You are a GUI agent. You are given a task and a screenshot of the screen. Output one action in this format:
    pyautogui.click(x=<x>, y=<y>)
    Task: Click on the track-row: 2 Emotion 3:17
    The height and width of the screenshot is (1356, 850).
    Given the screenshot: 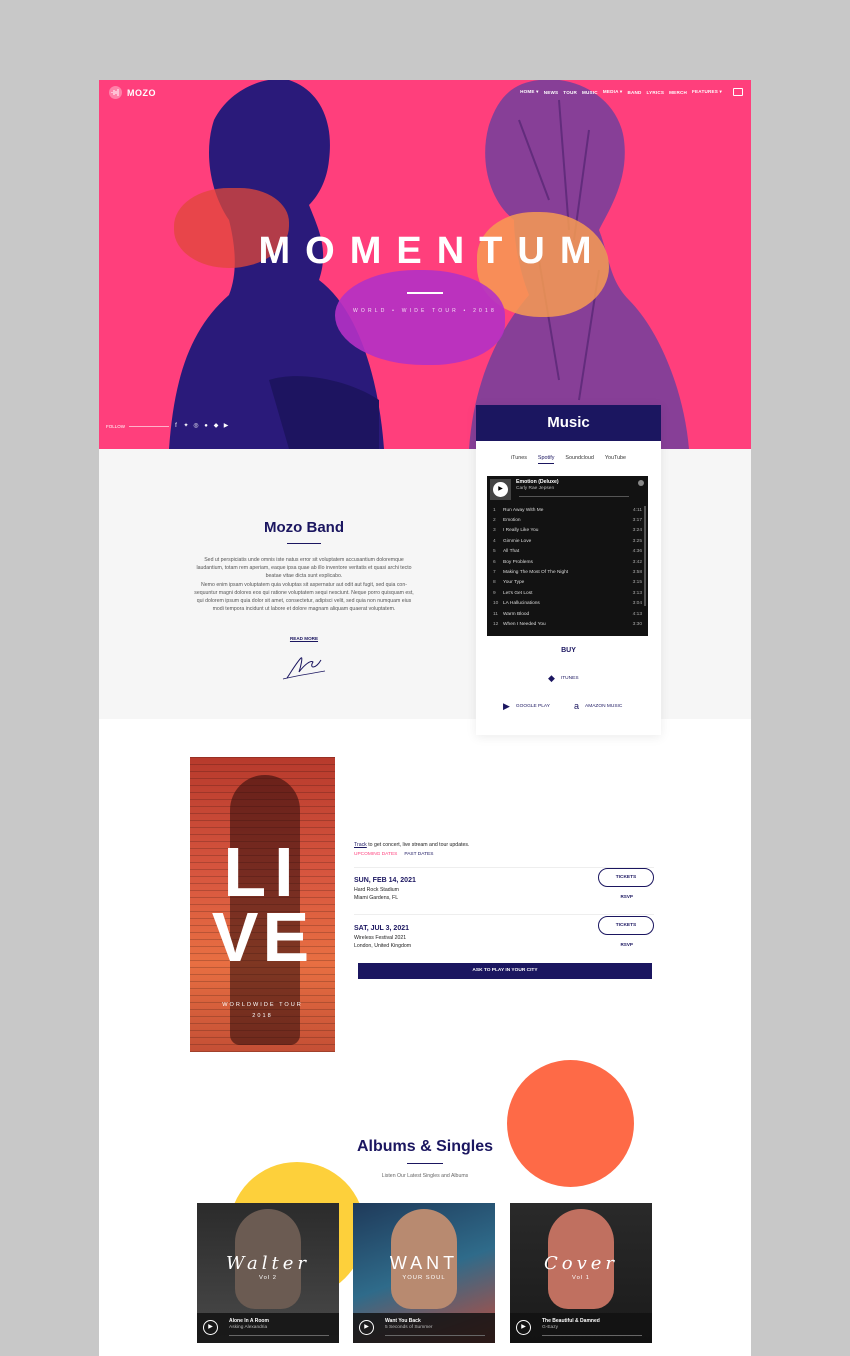 What is the action you would take?
    pyautogui.click(x=567, y=520)
    